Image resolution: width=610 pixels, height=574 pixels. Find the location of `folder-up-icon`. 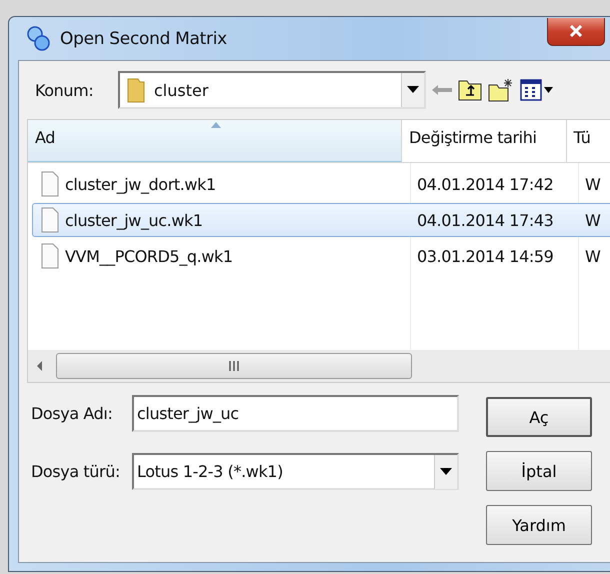

folder-up-icon is located at coordinates (470, 90).